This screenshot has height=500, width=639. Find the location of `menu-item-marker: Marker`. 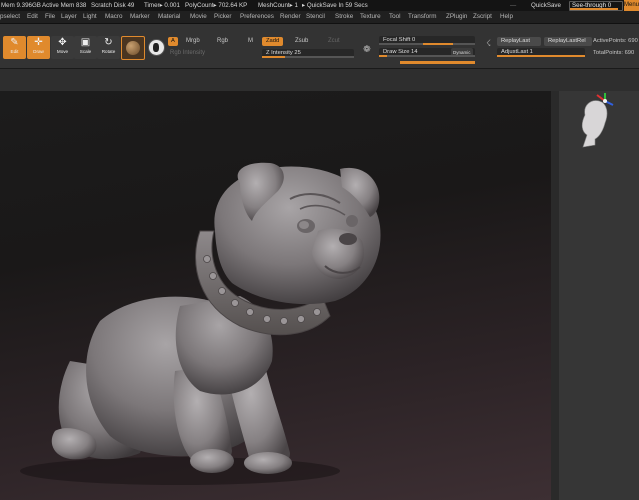

menu-item-marker: Marker is located at coordinates (140, 17).